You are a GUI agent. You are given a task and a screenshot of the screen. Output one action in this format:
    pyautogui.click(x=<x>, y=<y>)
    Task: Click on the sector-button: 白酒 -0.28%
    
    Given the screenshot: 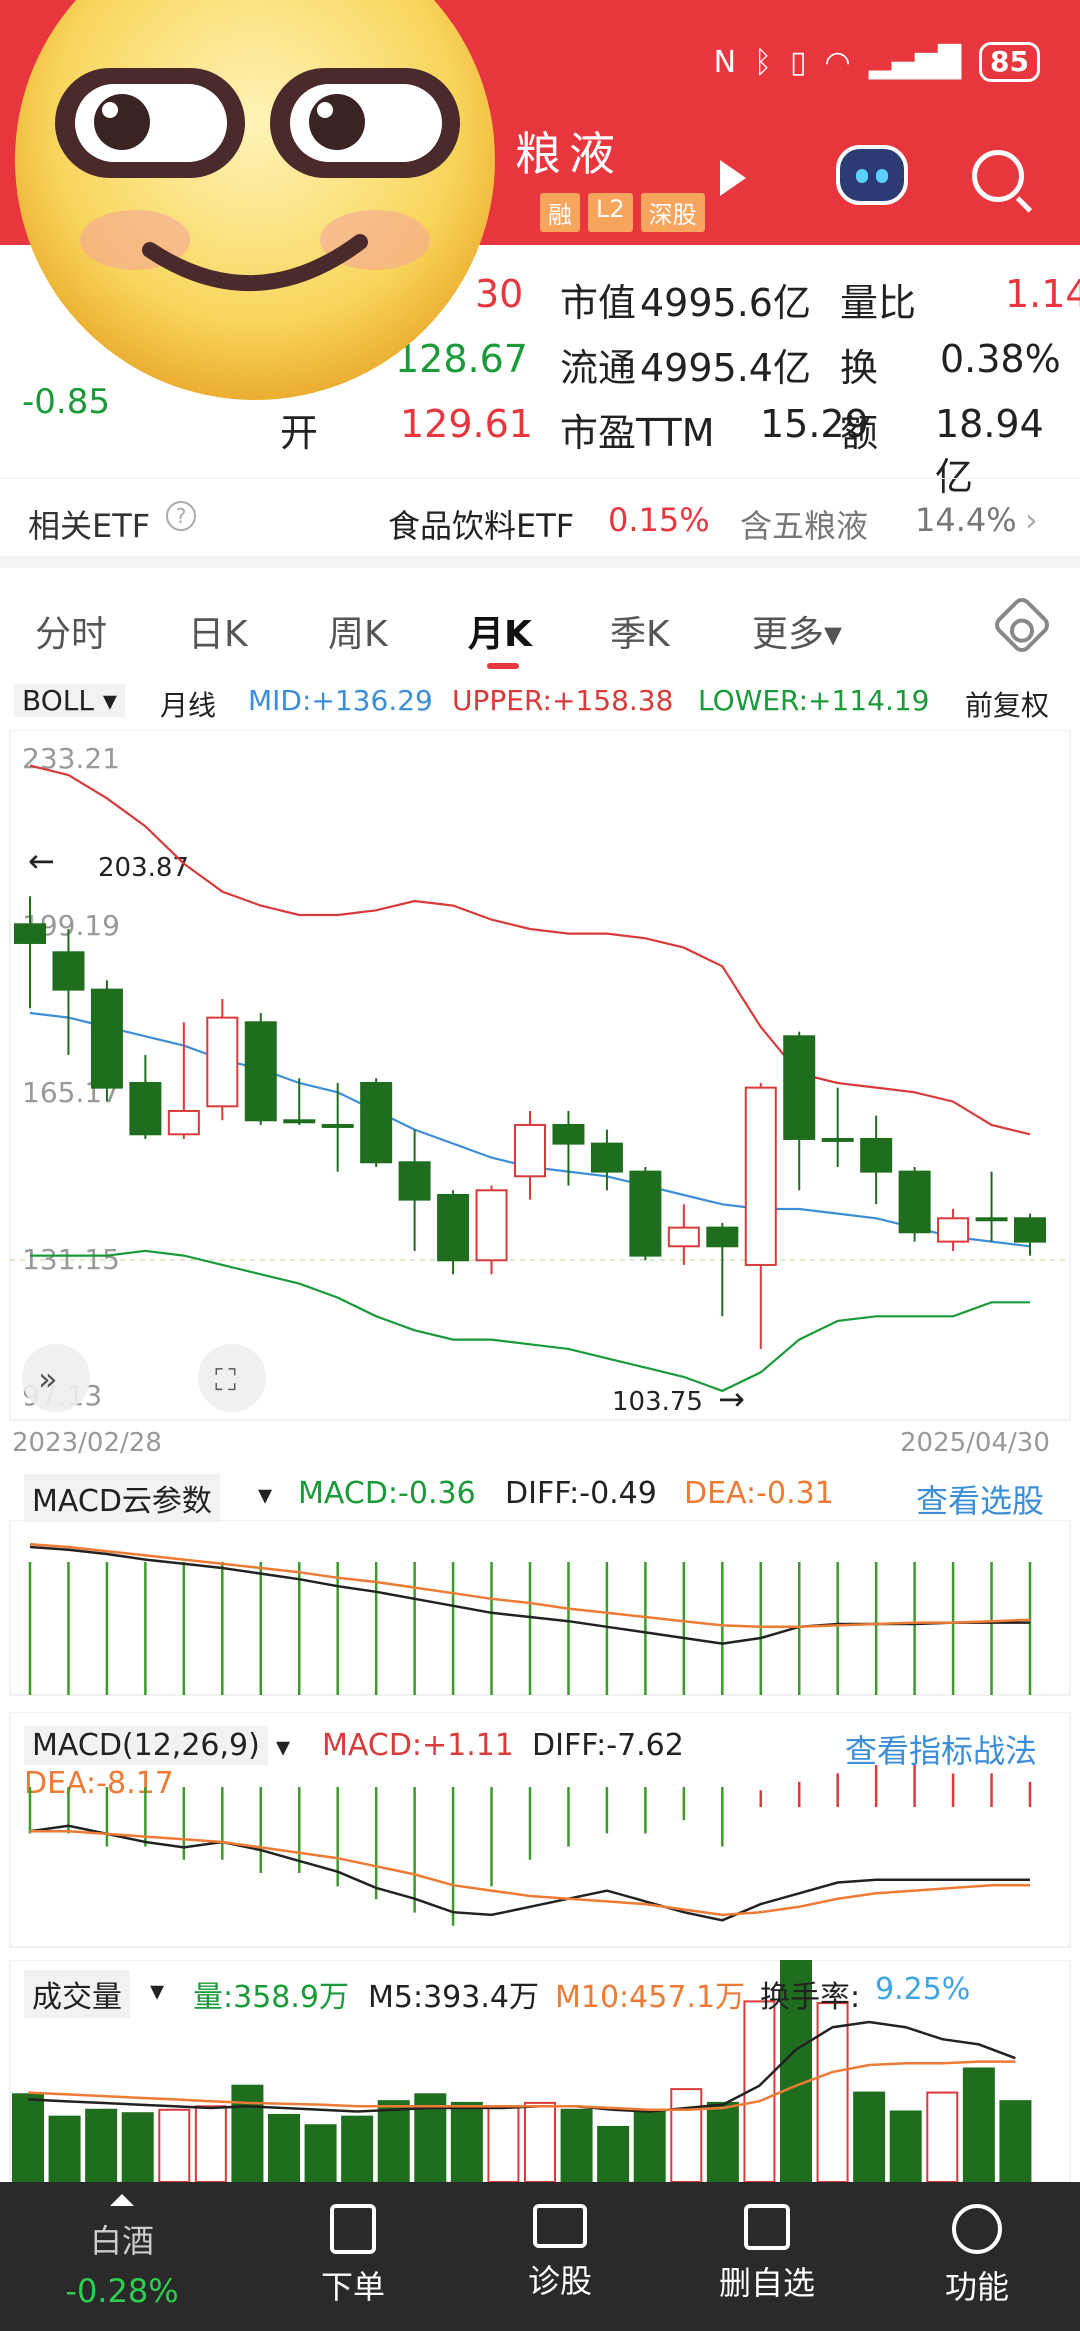 What is the action you would take?
    pyautogui.click(x=122, y=2252)
    